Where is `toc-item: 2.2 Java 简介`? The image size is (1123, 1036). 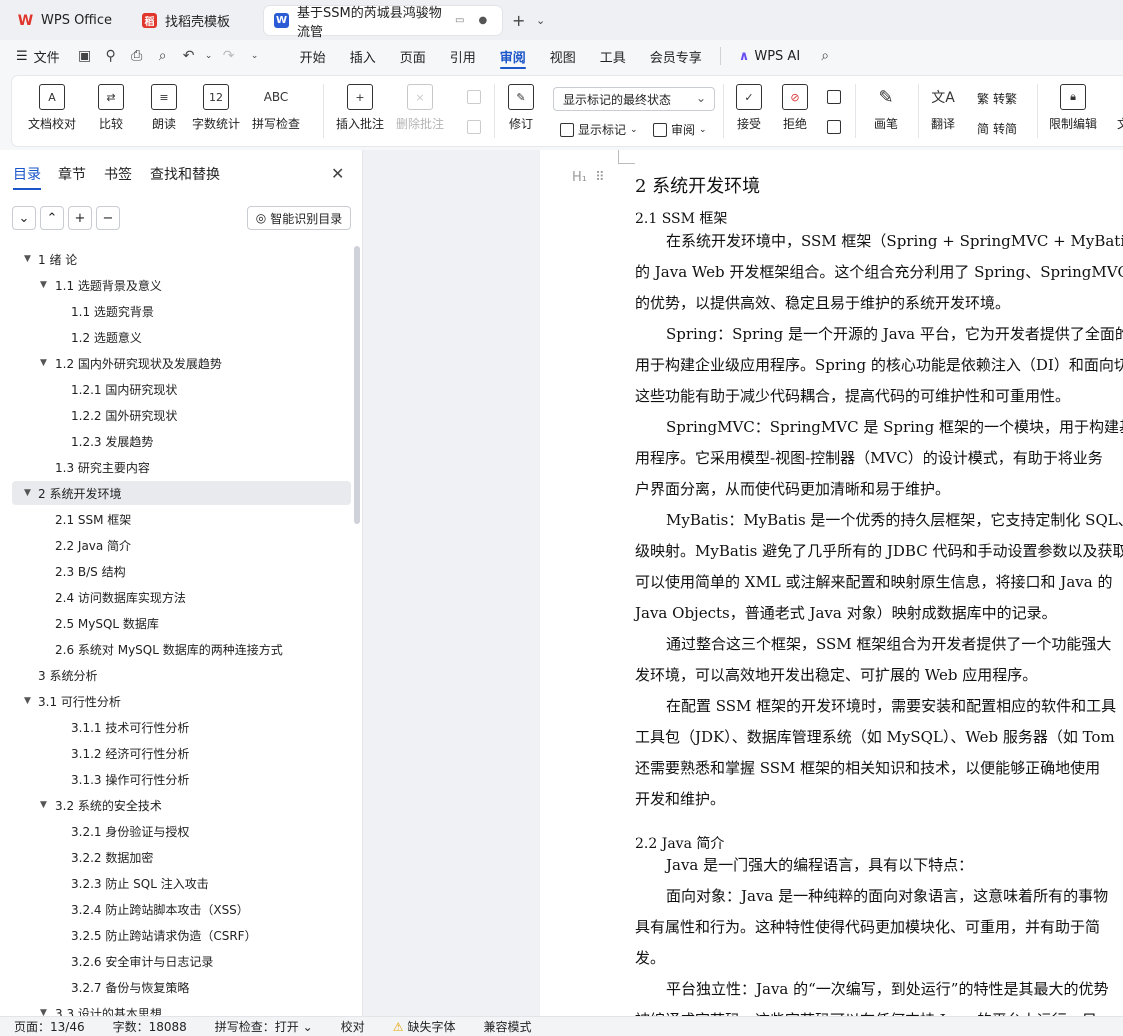 toc-item: 2.2 Java 简介 is located at coordinates (93, 545).